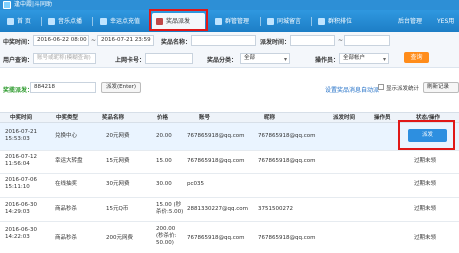 This screenshot has height=253, width=459. I want to click on dispatch-time-label: 派发时间：, so click(275, 42).